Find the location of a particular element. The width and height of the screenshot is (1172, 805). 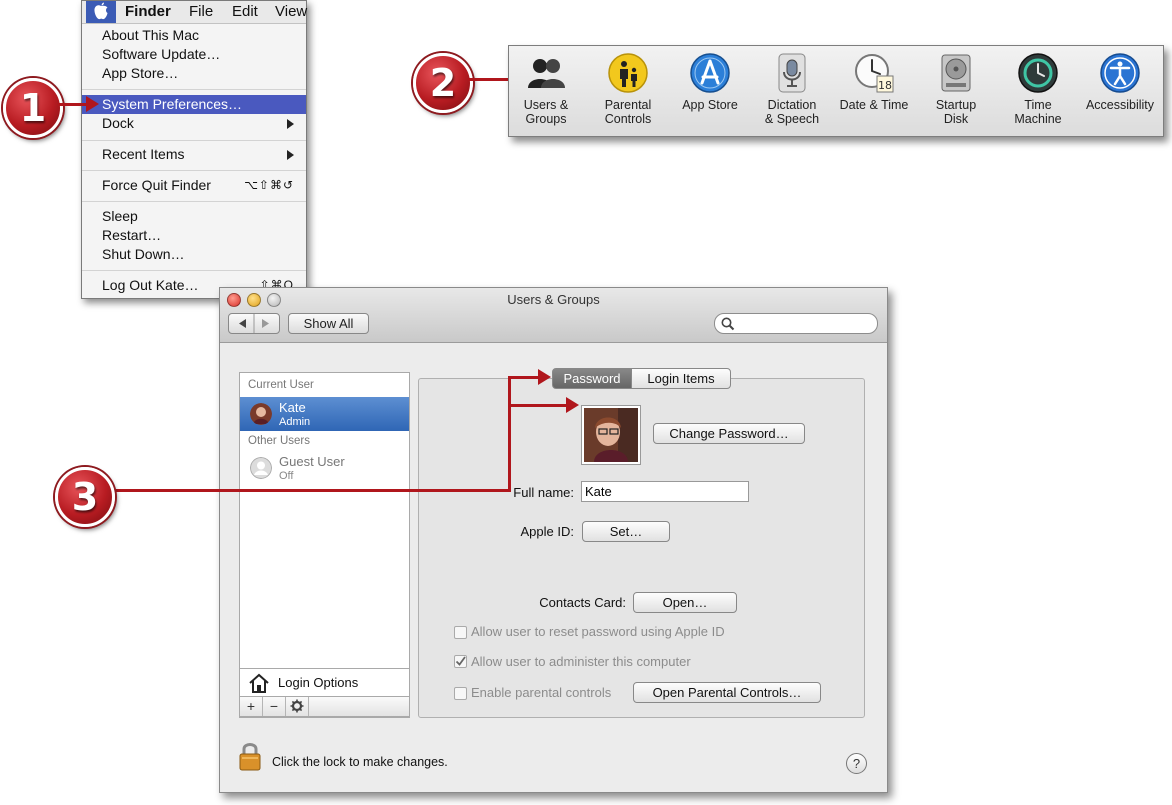

window-title: Users & Groups is located at coordinates (553, 299).